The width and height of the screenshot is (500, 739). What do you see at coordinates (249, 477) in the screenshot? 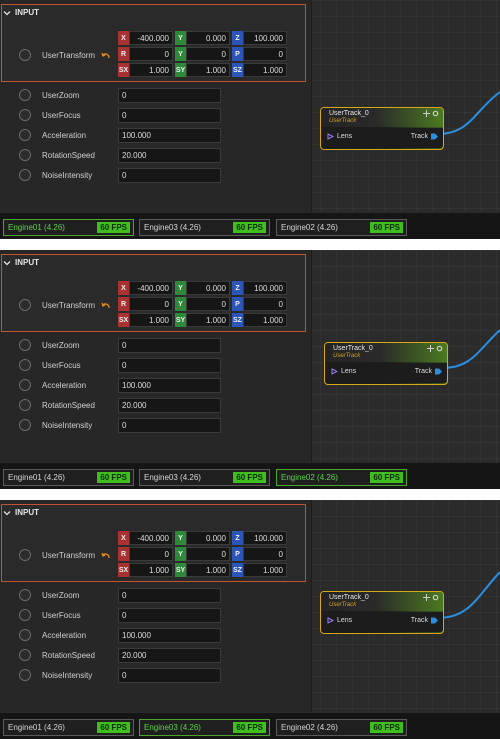
I see `fps-badge: 60 FPS` at bounding box center [249, 477].